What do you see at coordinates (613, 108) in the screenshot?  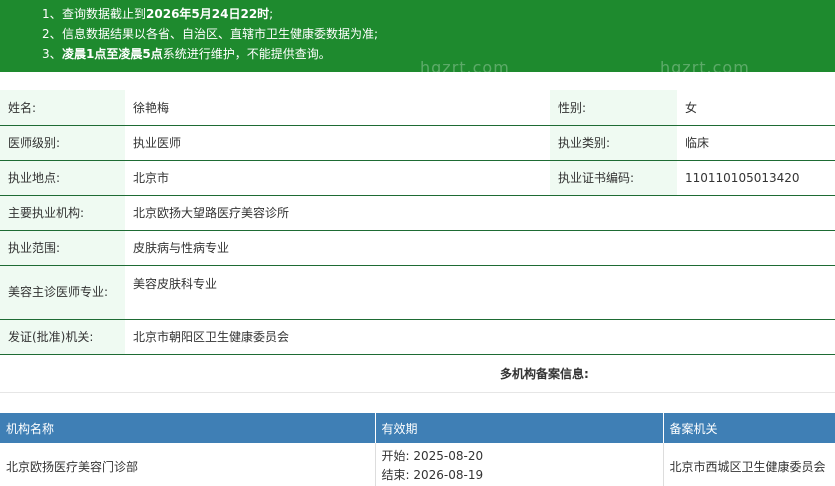 I see `gender-label: 性别:` at bounding box center [613, 108].